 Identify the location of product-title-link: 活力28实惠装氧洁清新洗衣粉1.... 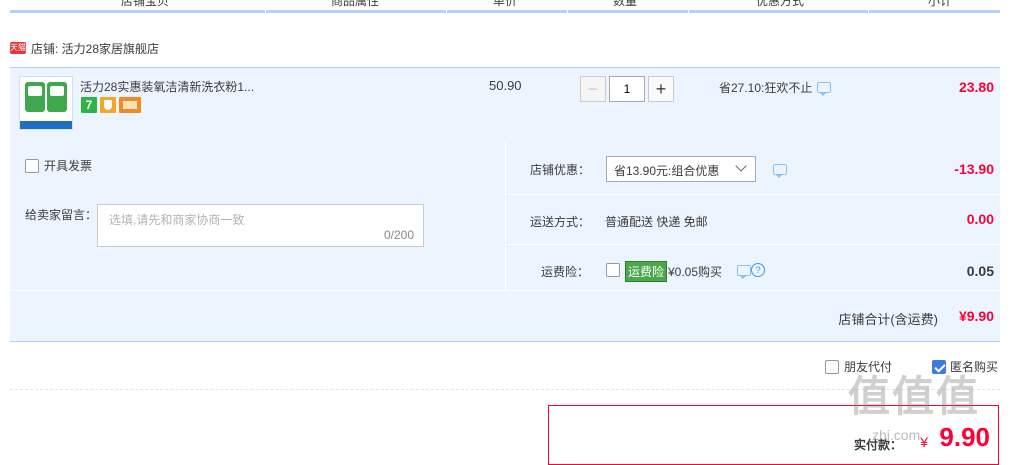
(175, 86).